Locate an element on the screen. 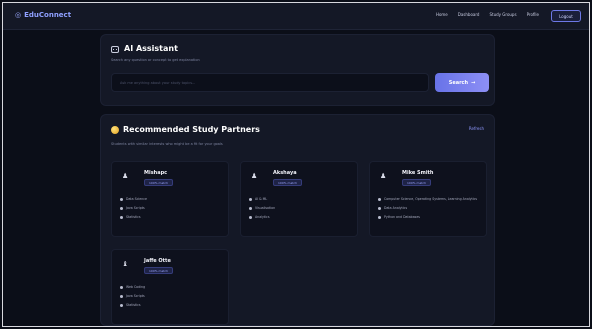 This screenshot has height=329, width=592. recommended-header: Recommended Study Partners is located at coordinates (185, 130).